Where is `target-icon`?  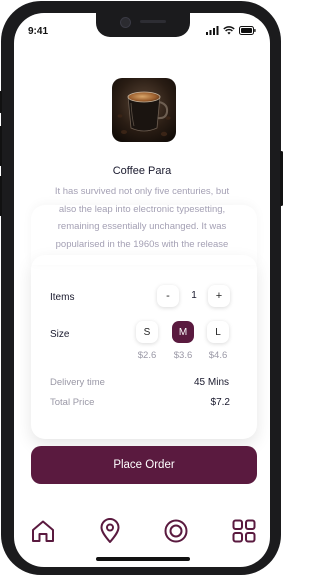
target-icon is located at coordinates (176, 531).